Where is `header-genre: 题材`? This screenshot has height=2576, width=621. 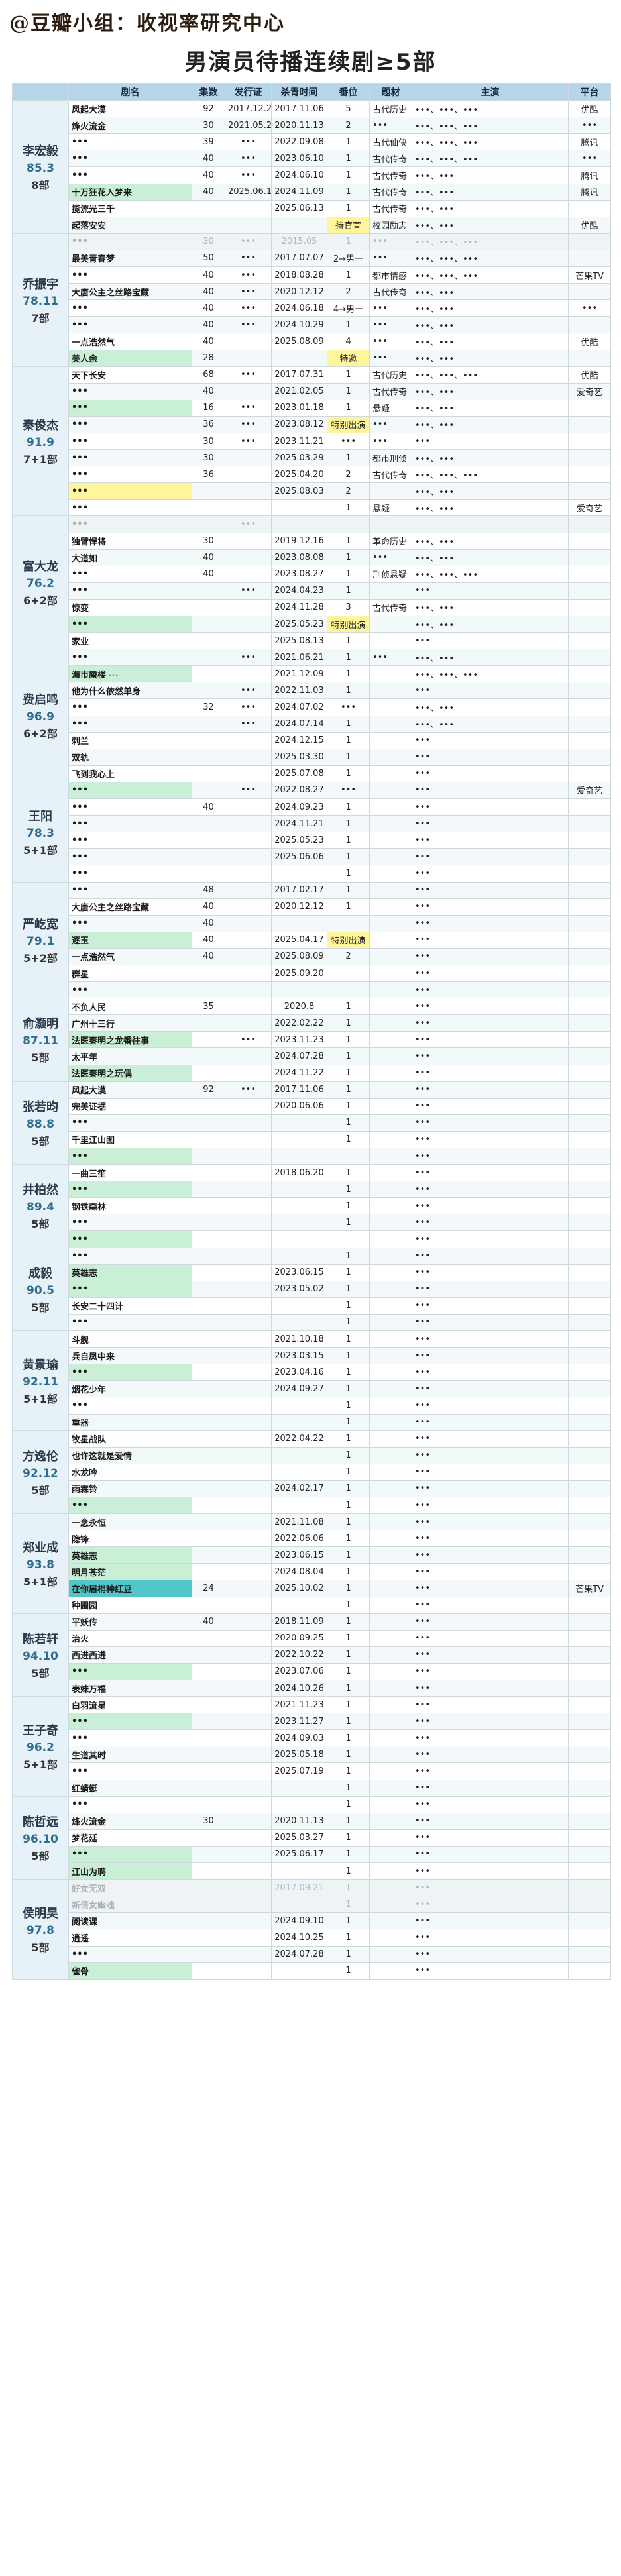 header-genre: 题材 is located at coordinates (390, 92).